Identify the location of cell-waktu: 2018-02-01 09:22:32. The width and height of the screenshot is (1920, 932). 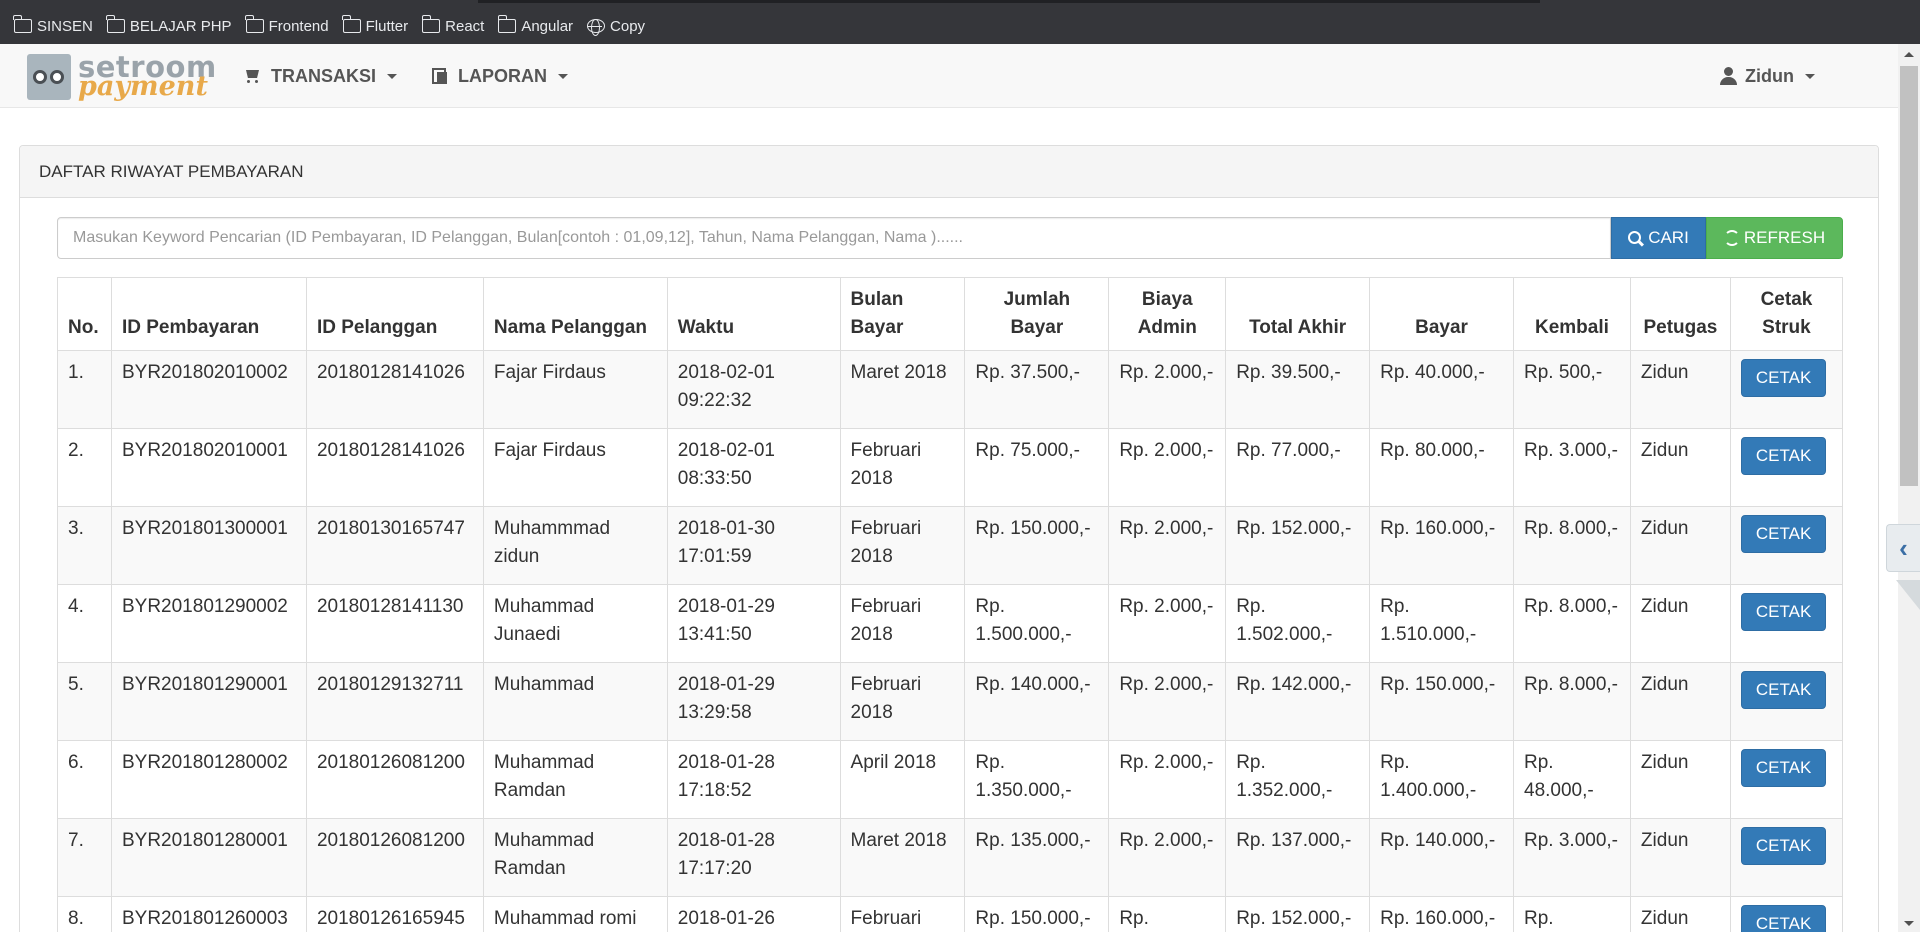
(753, 389).